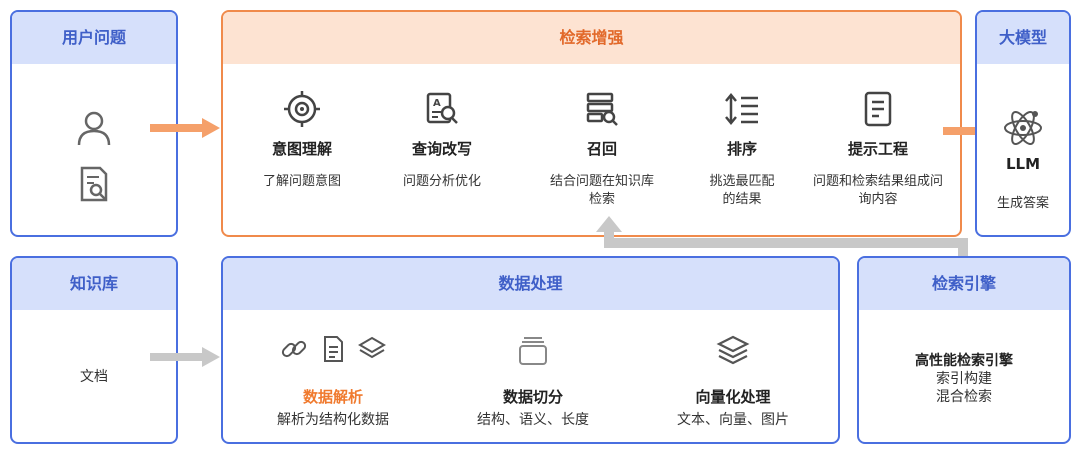  Describe the element at coordinates (964, 397) in the screenshot. I see `engine-line: 混合检索` at that location.